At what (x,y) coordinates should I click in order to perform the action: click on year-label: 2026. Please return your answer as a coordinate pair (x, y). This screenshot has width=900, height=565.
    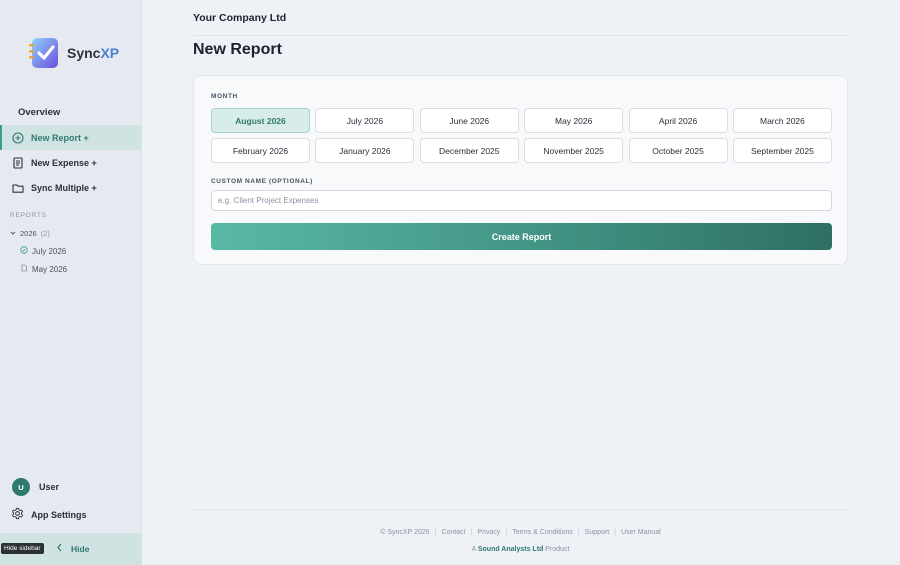
    Looking at the image, I should click on (28, 233).